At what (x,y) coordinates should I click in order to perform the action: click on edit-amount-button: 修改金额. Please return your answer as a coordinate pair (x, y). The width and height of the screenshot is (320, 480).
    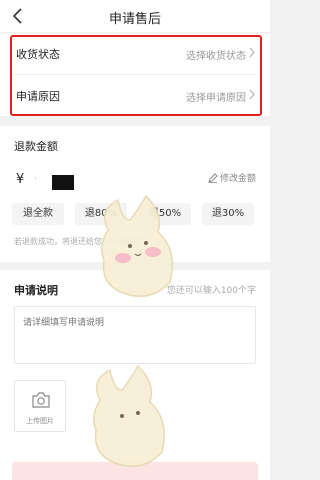
    Looking at the image, I should click on (232, 177).